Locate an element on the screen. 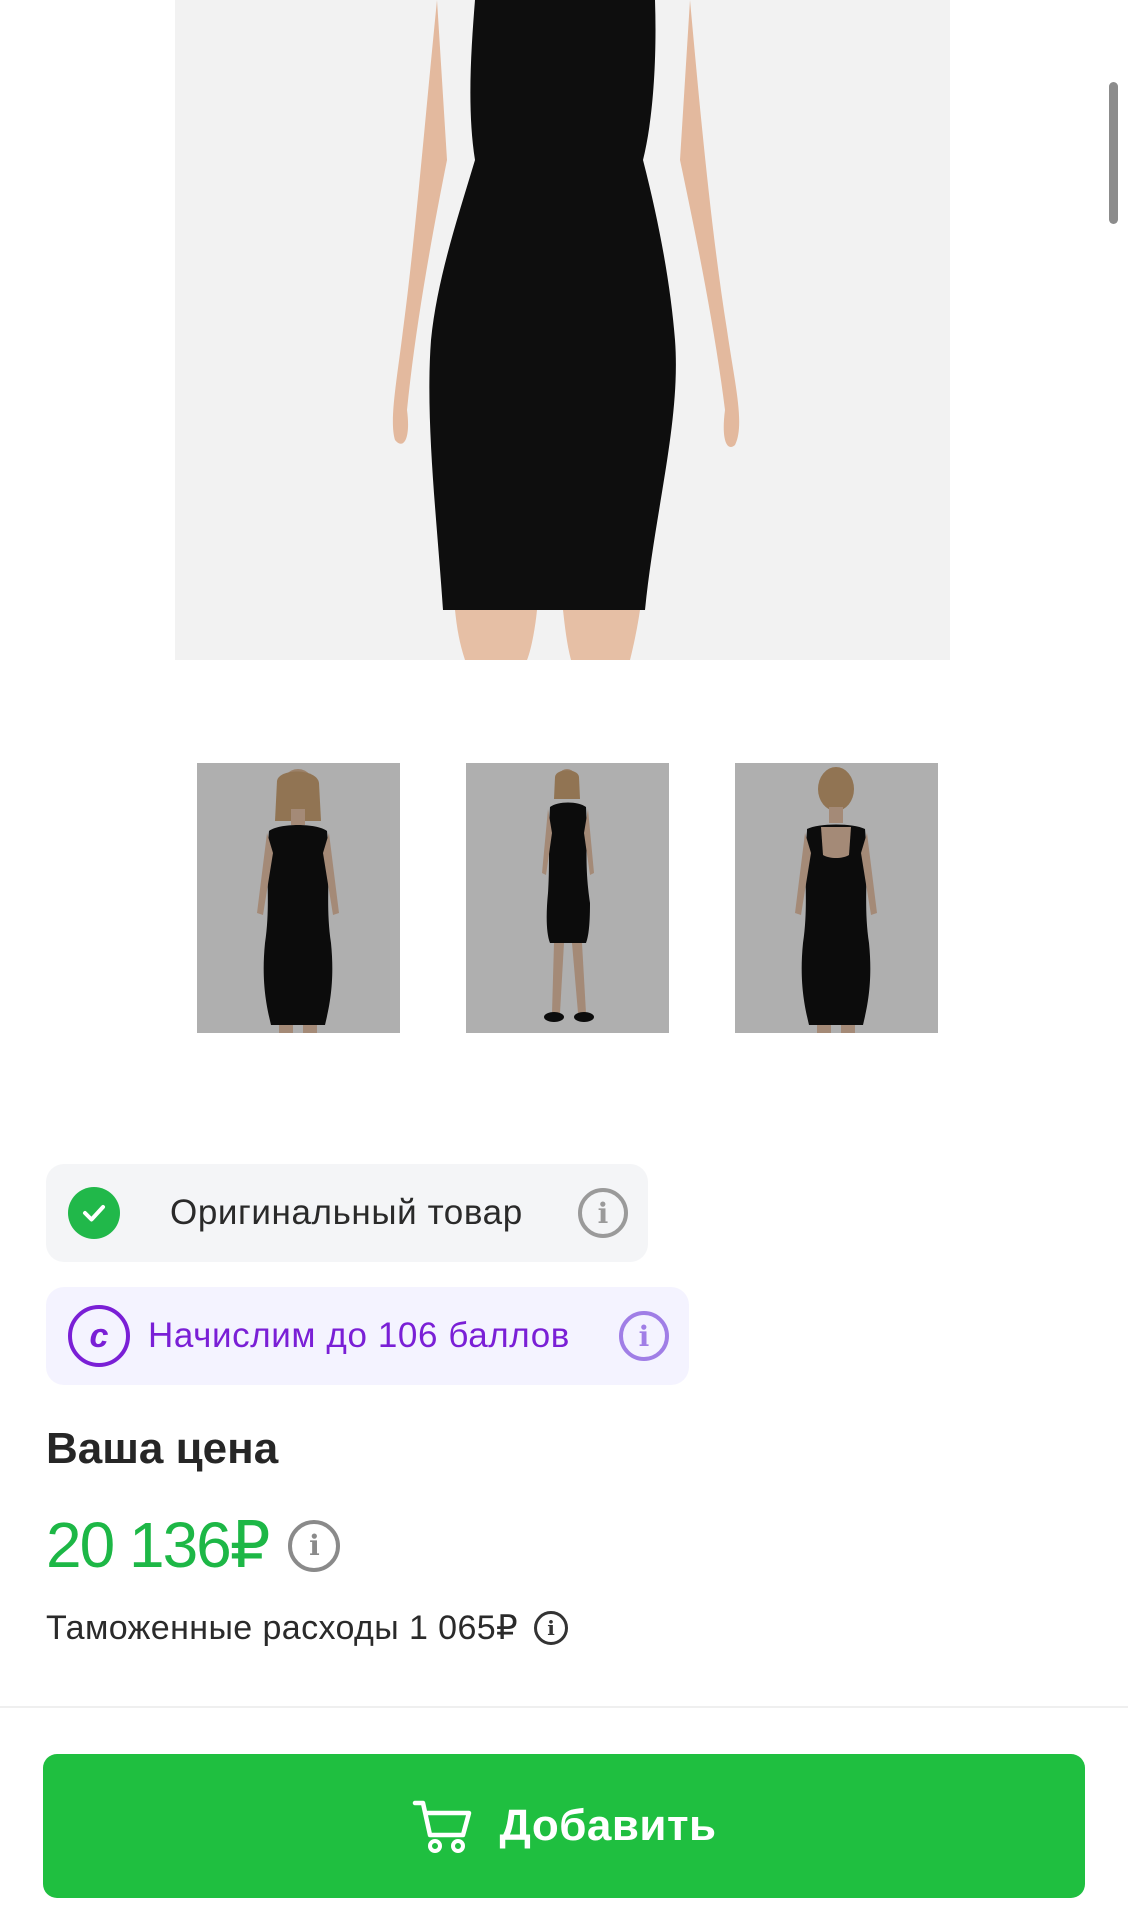  thumbnail-strip is located at coordinates (567, 898).